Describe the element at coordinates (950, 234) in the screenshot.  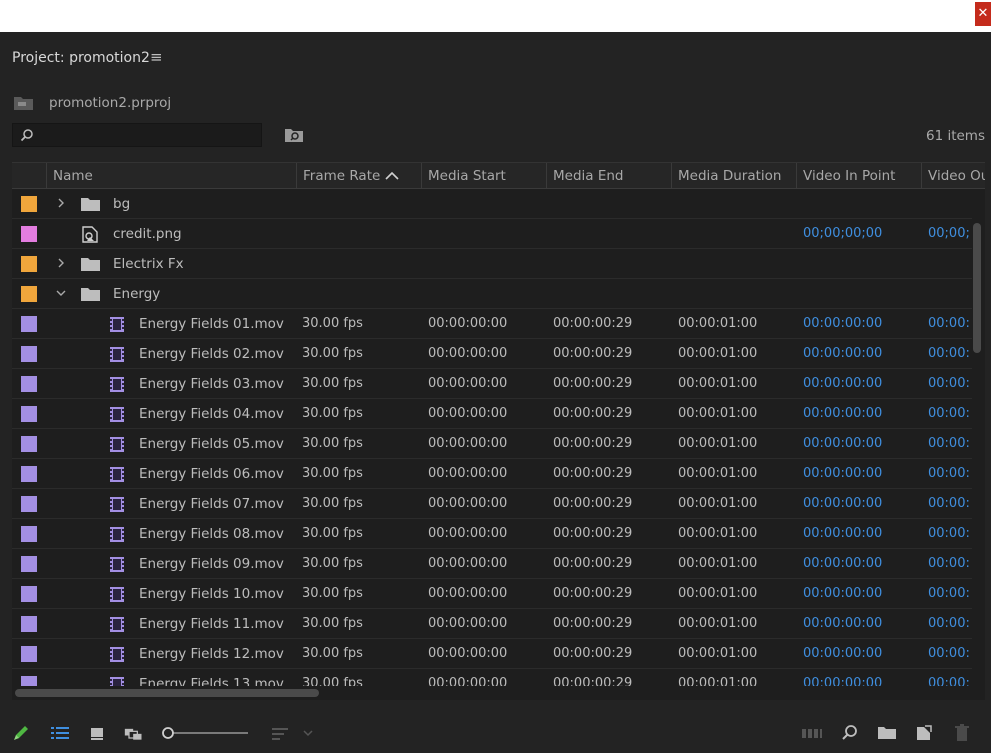
I see `cell-video-out: 00;00;` at that location.